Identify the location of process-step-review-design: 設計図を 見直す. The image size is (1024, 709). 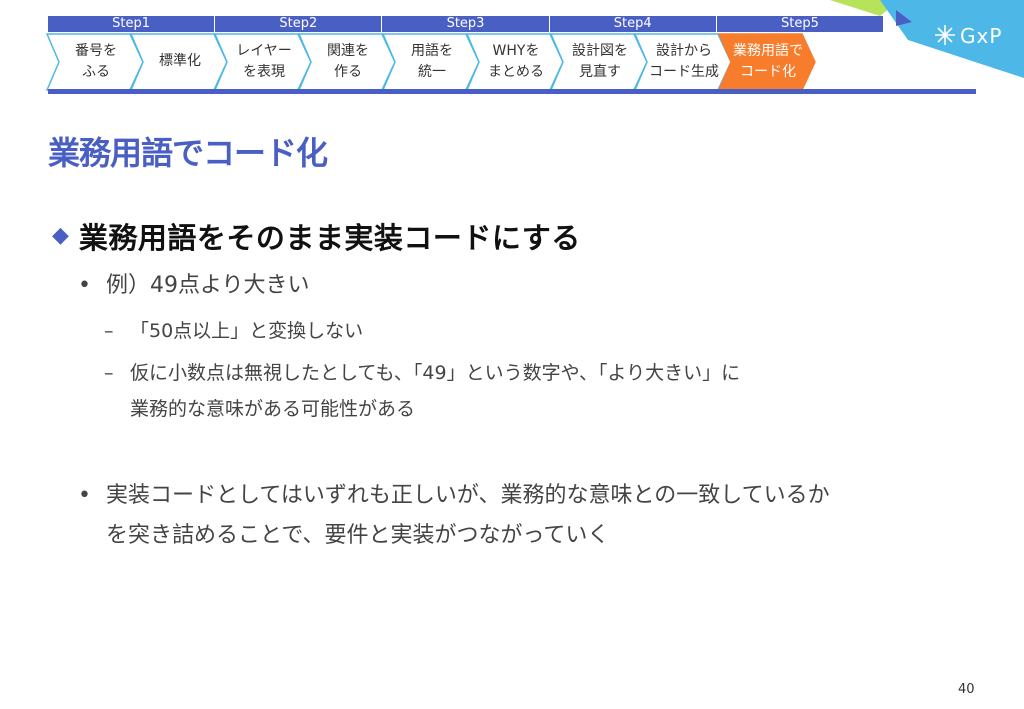
(598, 62).